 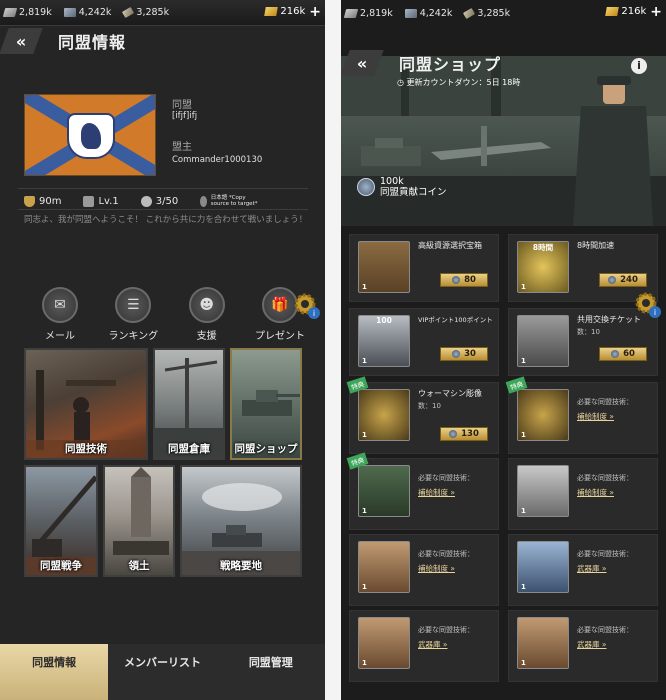 What do you see at coordinates (54, 672) in the screenshot?
I see `tab-alliance-info: 同盟情報` at bounding box center [54, 672].